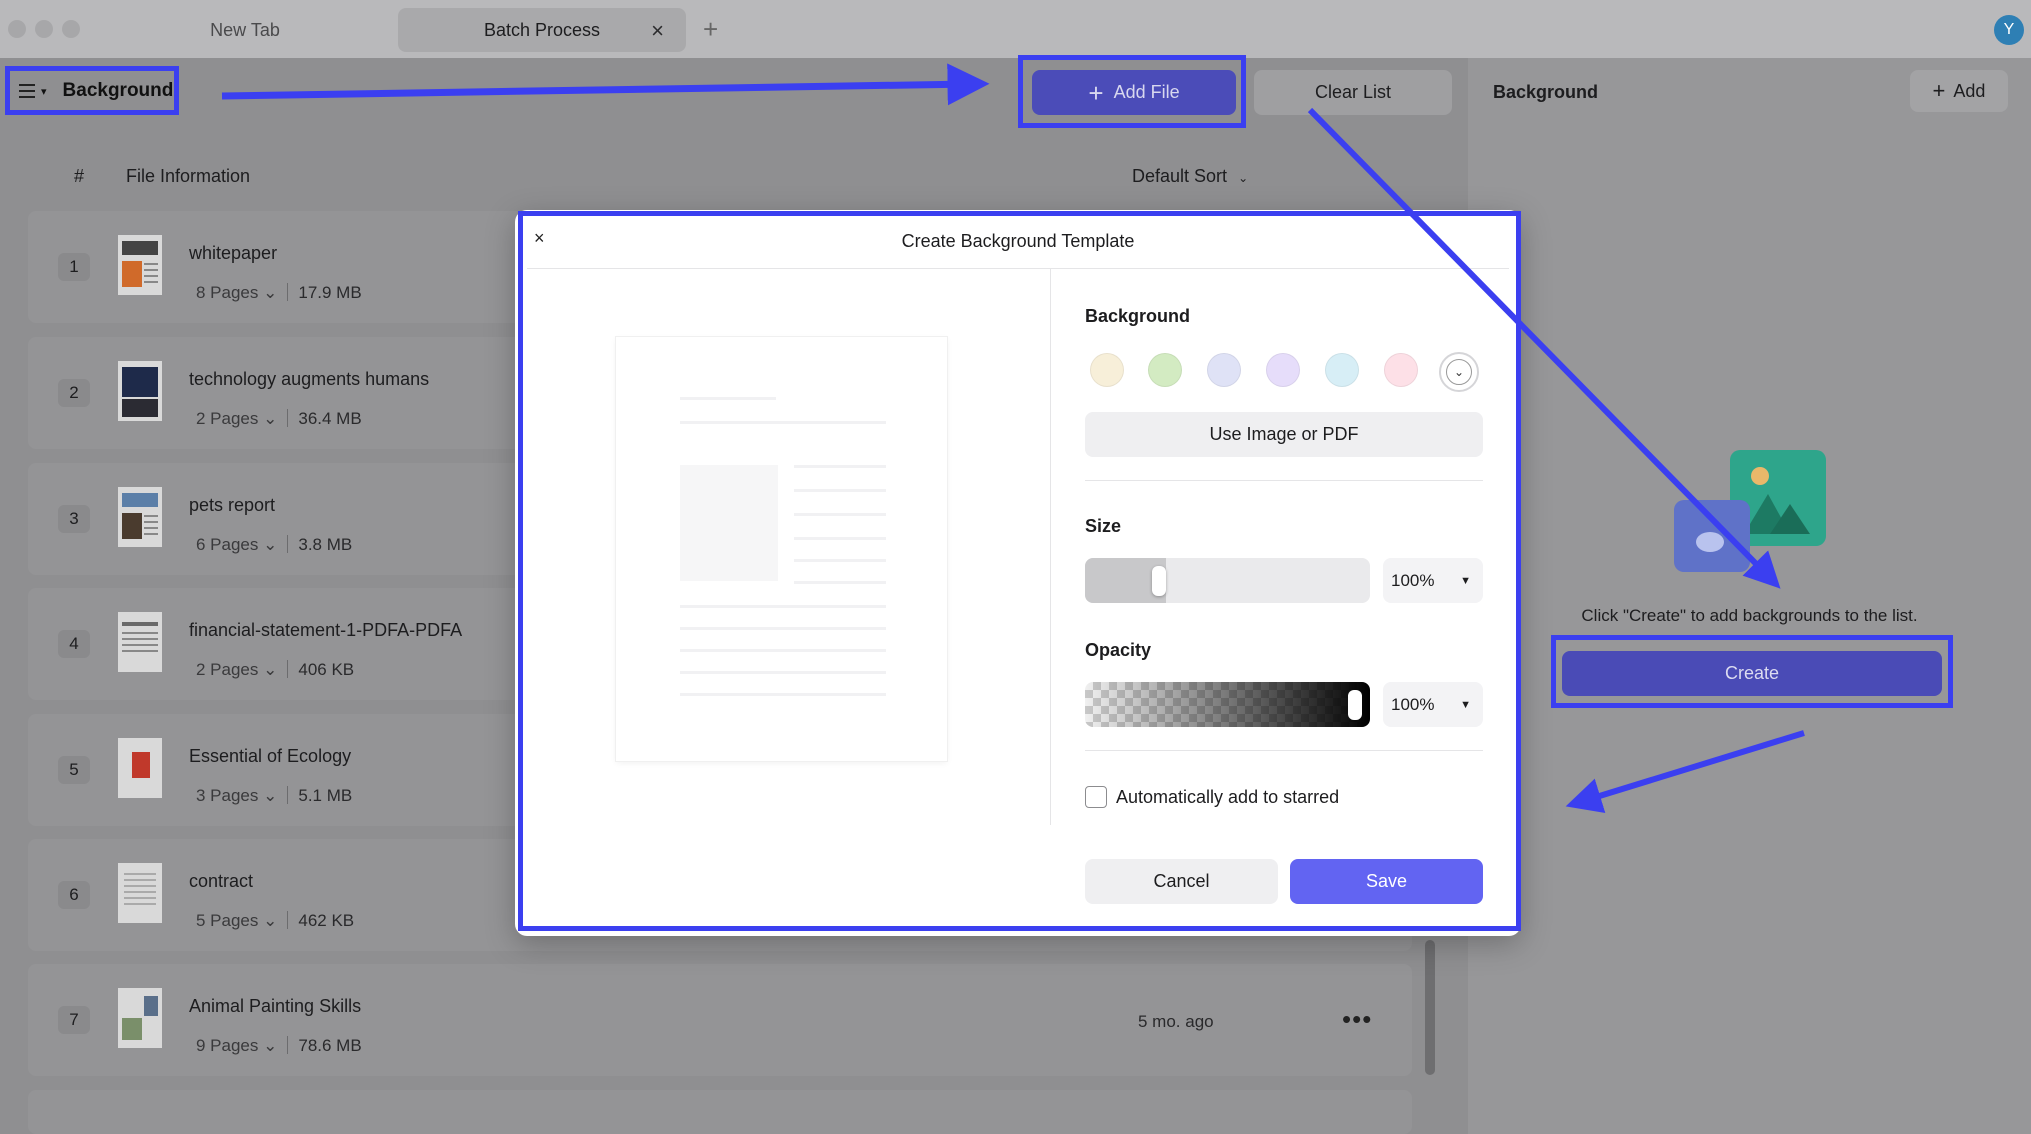 The height and width of the screenshot is (1134, 2031). Describe the element at coordinates (1685, 772) in the screenshot. I see `arrow-to-dialog` at that location.